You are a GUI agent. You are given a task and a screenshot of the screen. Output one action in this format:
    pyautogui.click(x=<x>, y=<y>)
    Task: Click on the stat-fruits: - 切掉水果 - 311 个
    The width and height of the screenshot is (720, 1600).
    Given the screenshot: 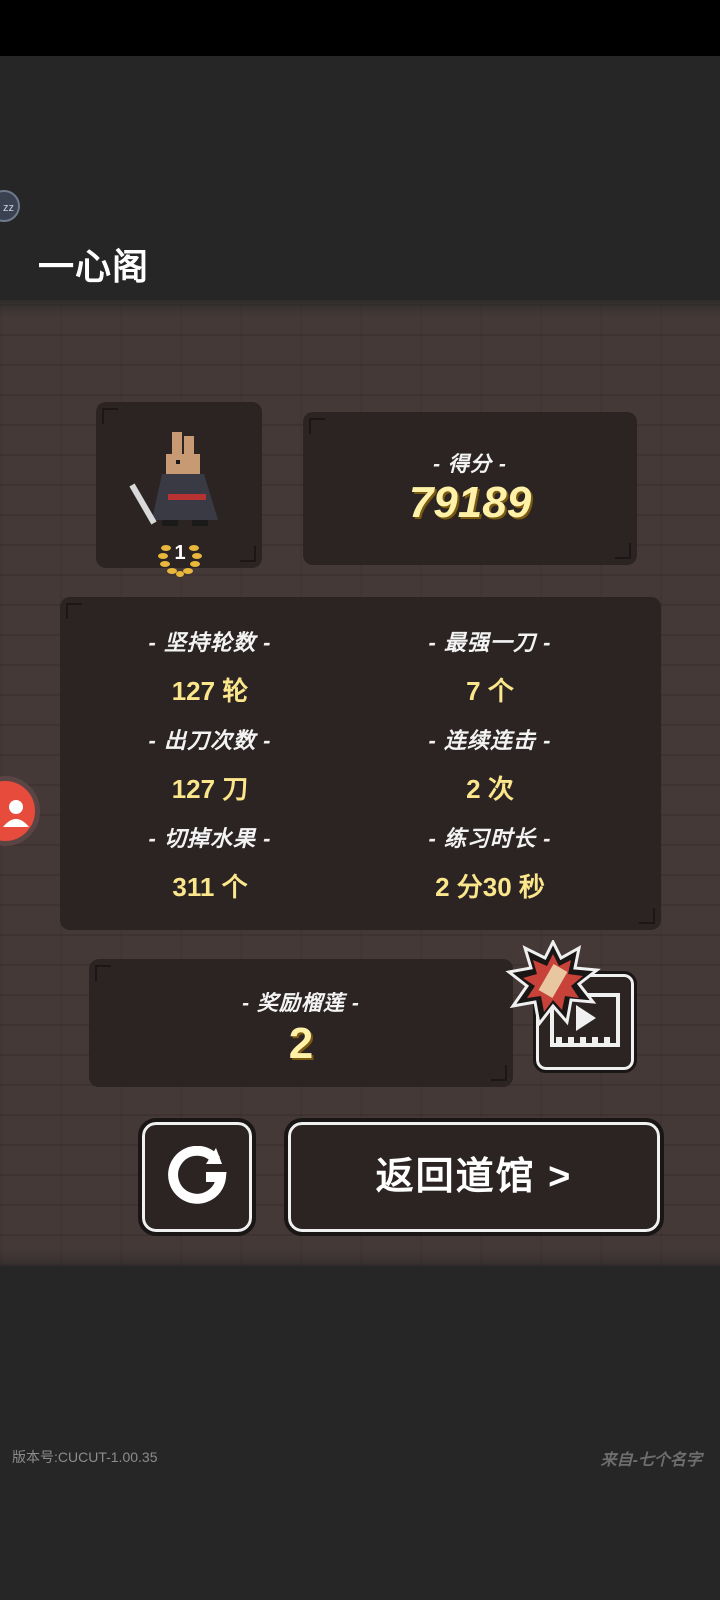 What is the action you would take?
    pyautogui.click(x=210, y=862)
    